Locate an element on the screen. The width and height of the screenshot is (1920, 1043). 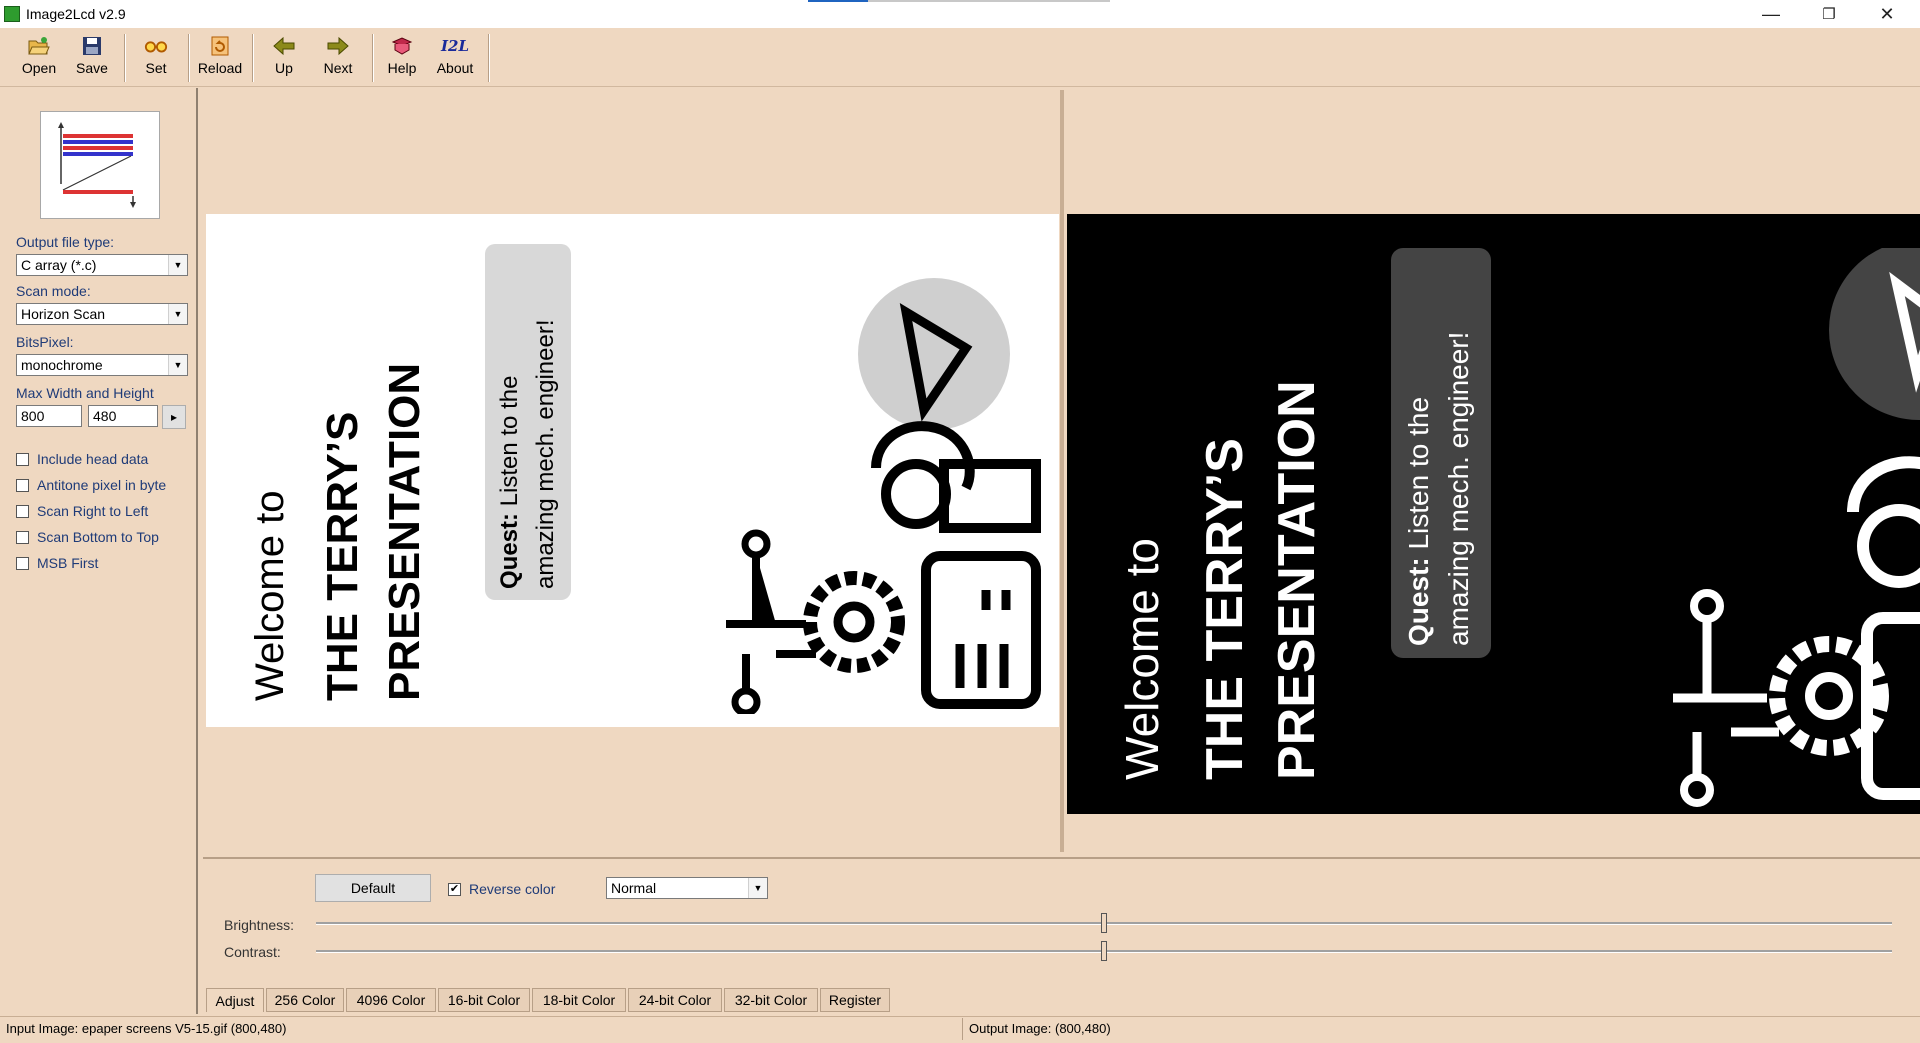
quest-bold: Quest: is located at coordinates (509, 550).